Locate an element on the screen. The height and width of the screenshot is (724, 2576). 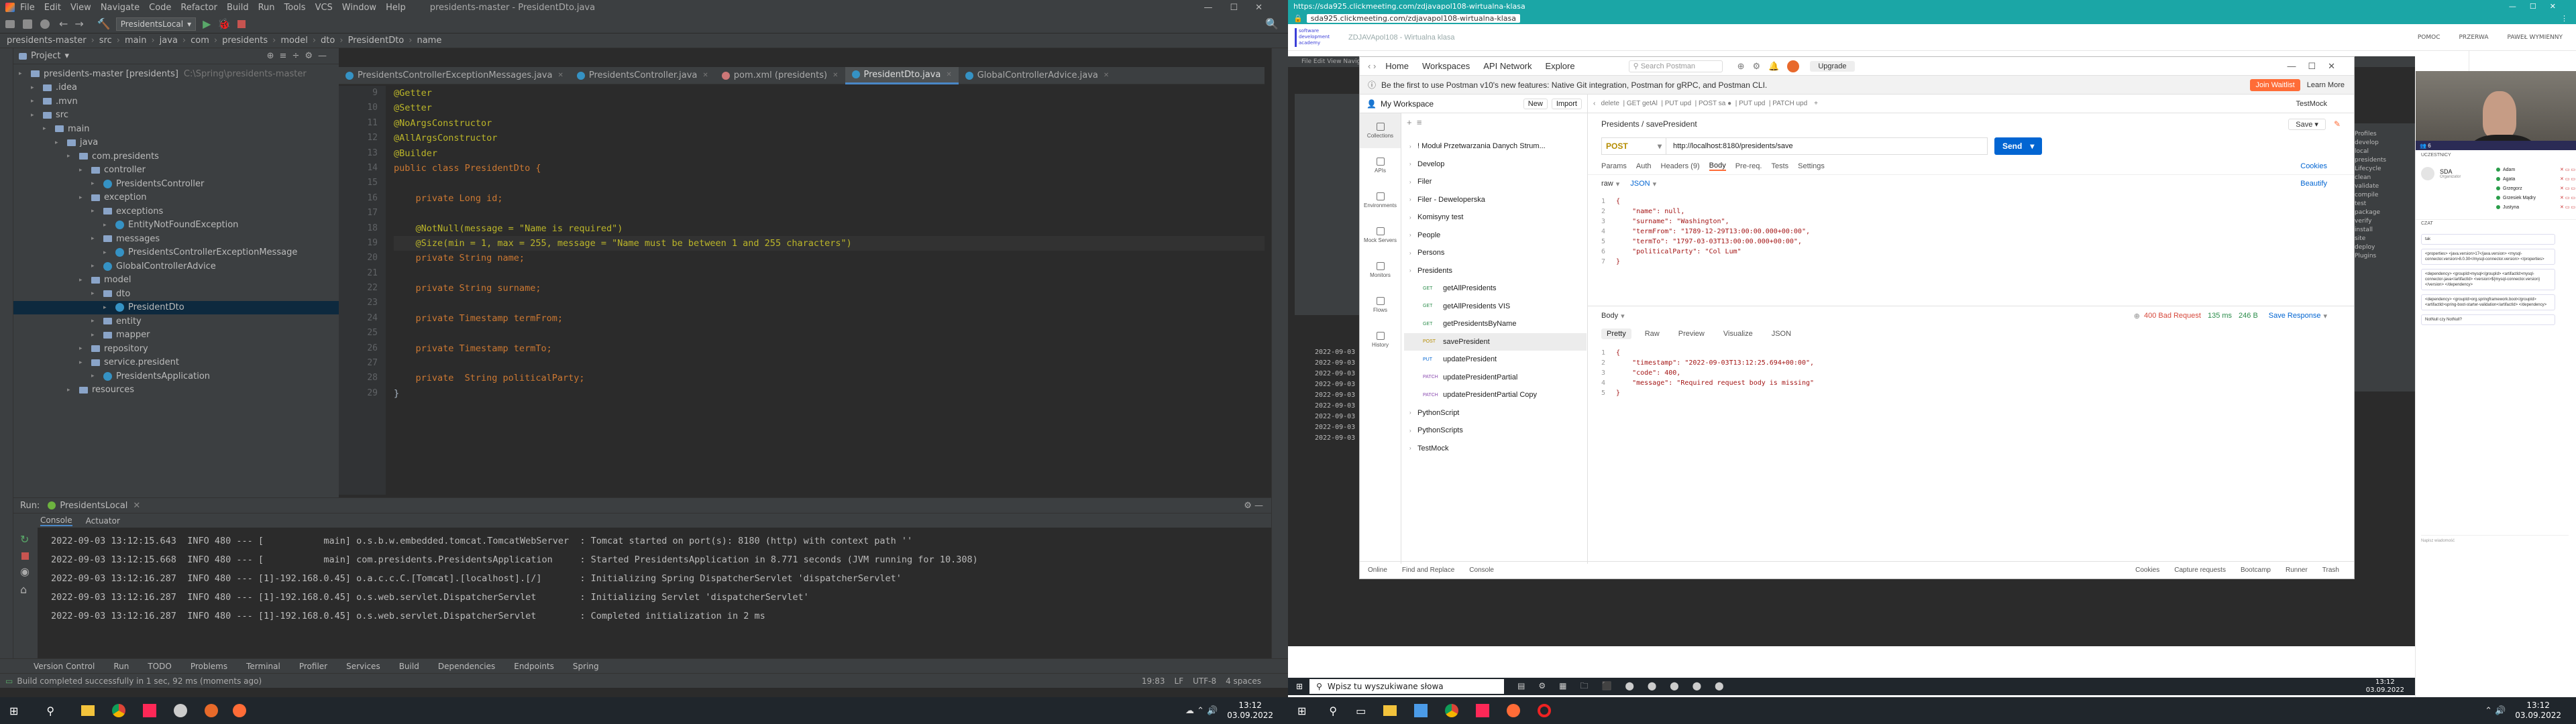
tray-icons-right: ⌃ 🔊 is located at coordinates (2495, 711).